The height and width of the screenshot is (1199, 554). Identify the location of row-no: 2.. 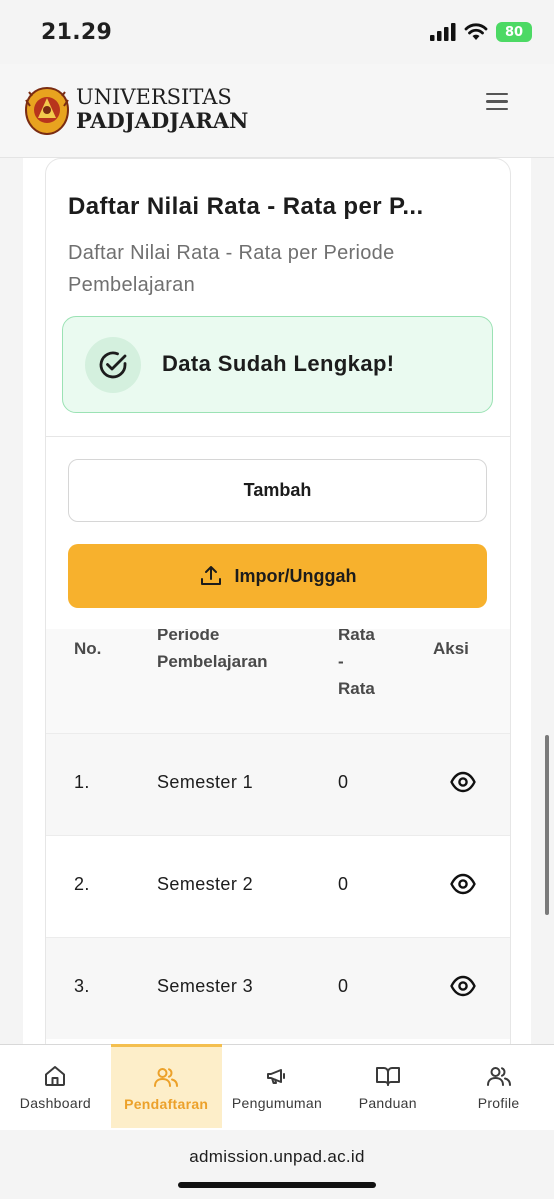
(82, 884).